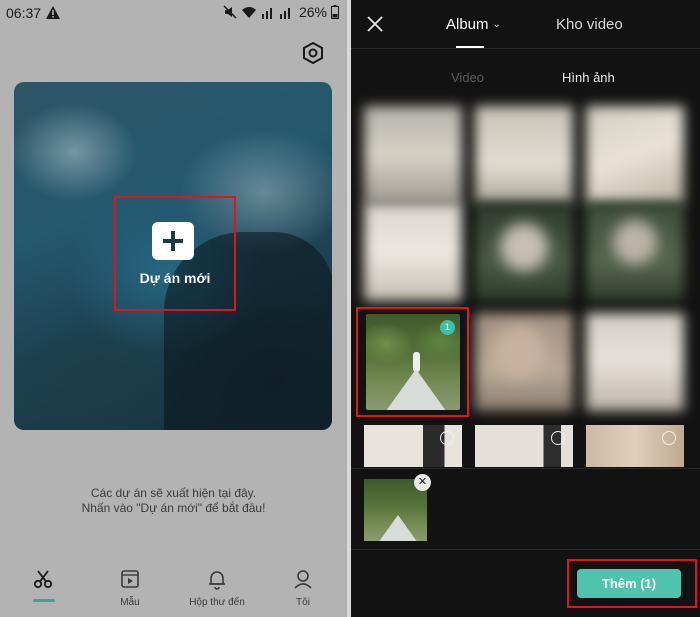  What do you see at coordinates (467, 24) in the screenshot?
I see `tab-album-label: Album` at bounding box center [467, 24].